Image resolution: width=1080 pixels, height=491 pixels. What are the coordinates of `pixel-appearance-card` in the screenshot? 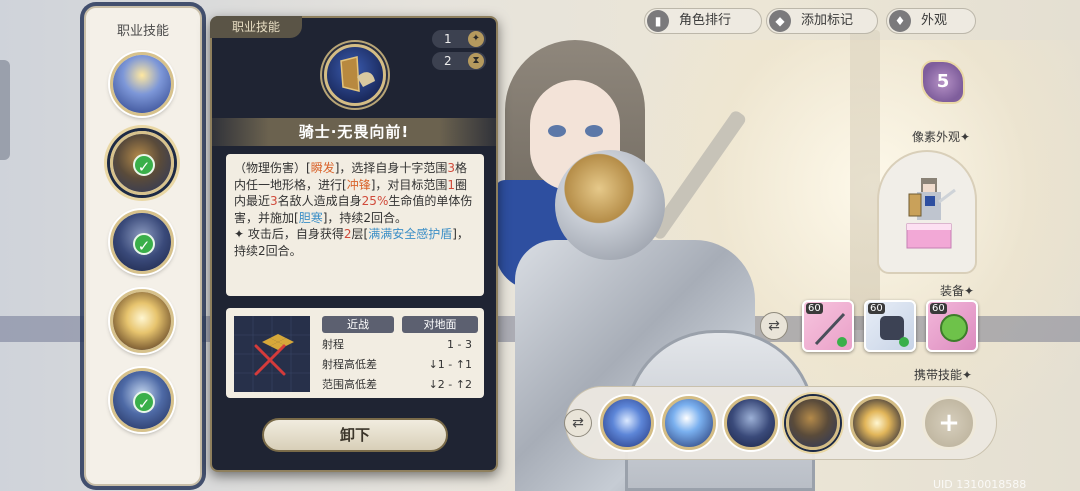 It's located at (927, 212).